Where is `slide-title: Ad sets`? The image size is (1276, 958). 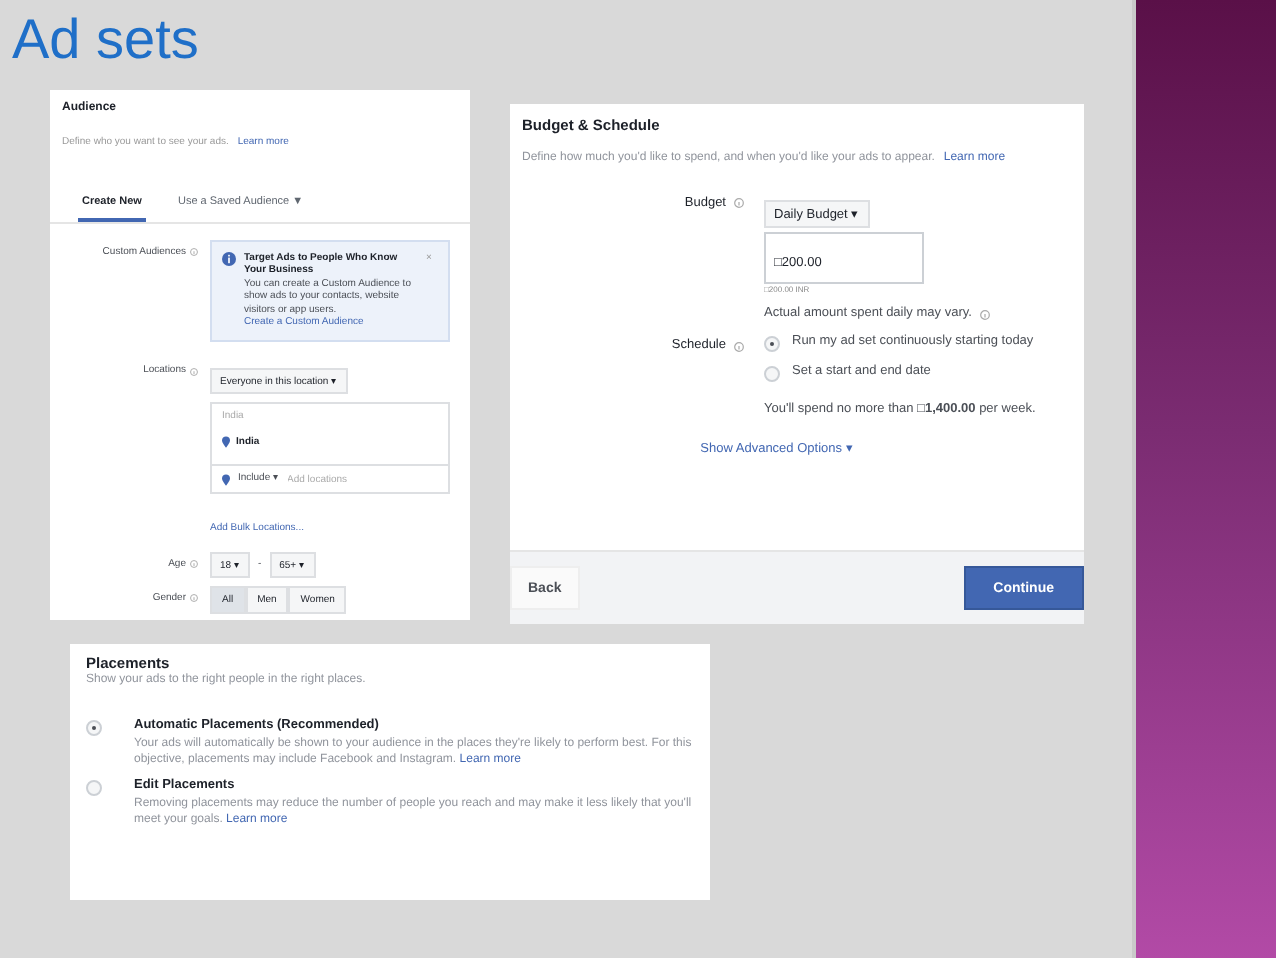
slide-title: Ad sets is located at coordinates (106, 40).